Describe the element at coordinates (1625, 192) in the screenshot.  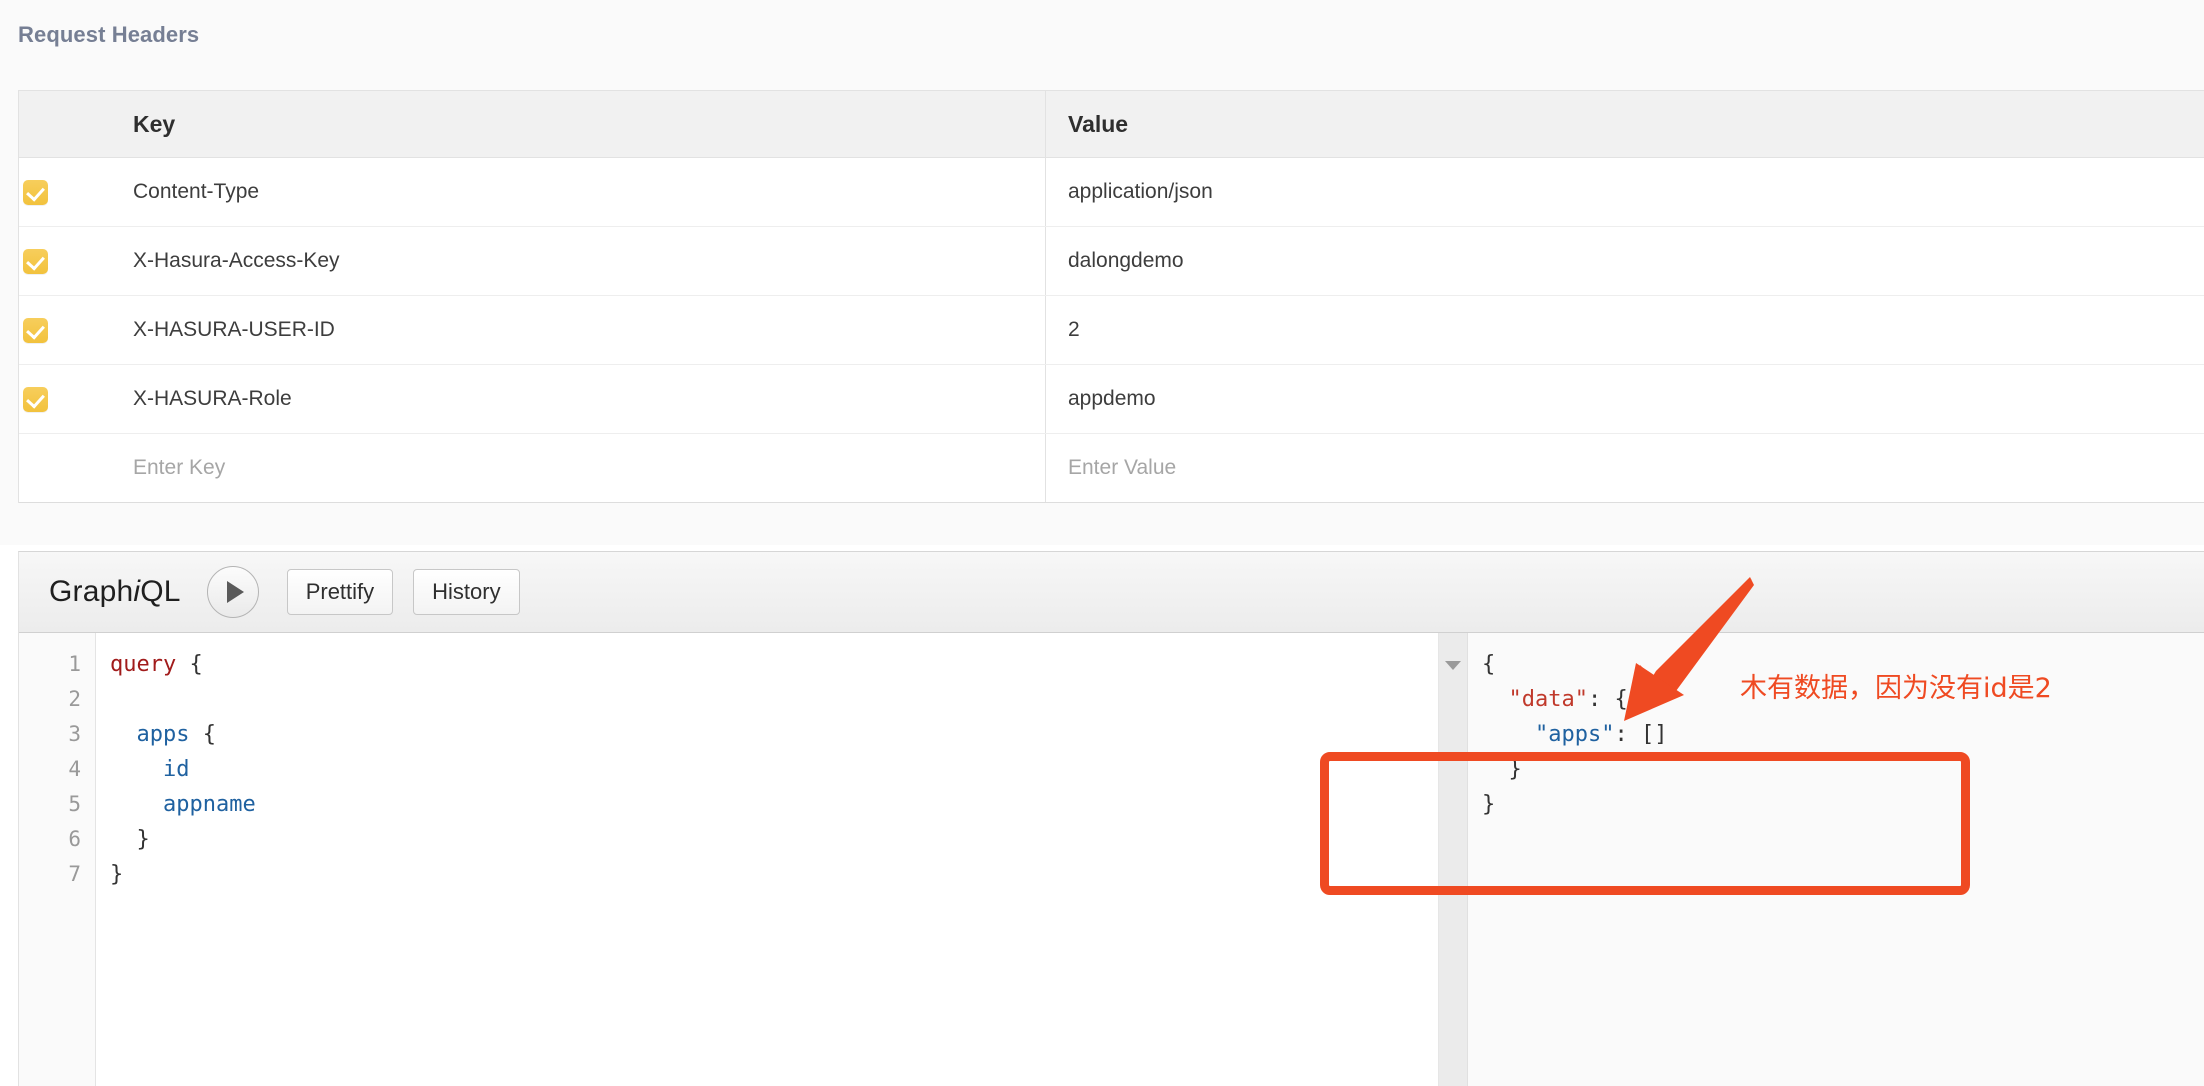
I see `header-value-input: application/json` at that location.